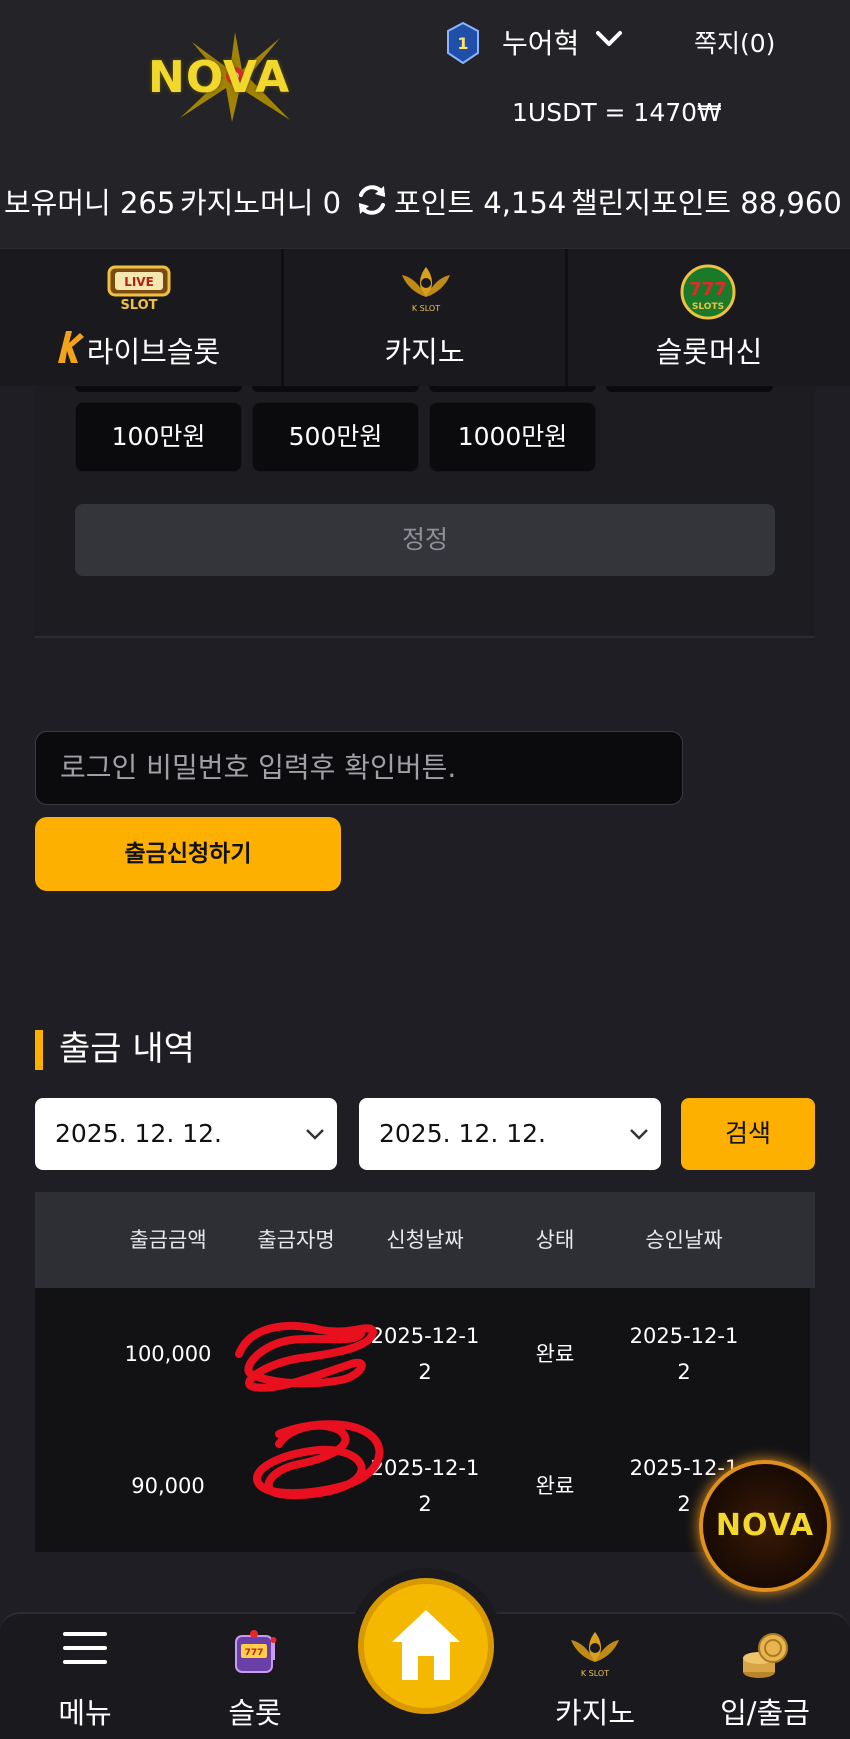  I want to click on cell-approve-date: 2025-12-12, so click(684, 1354).